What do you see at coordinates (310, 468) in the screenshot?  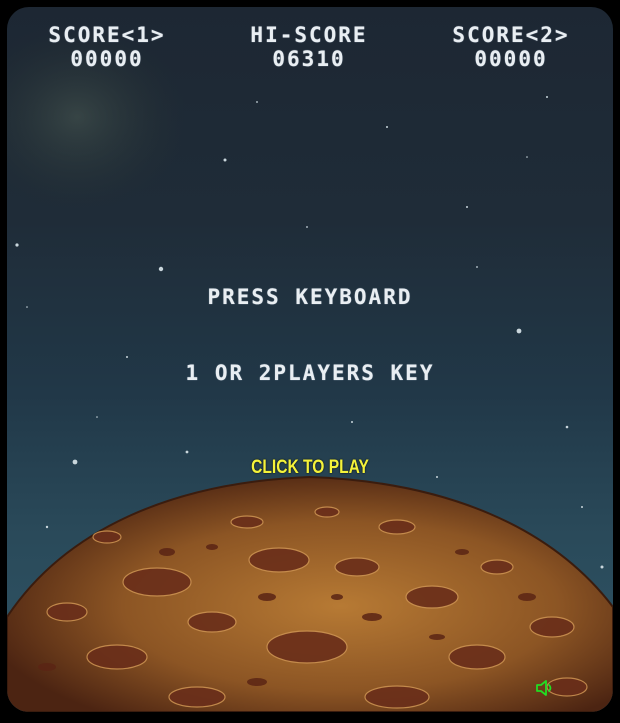 I see `click-to-play-button: CLICK TO PLAY` at bounding box center [310, 468].